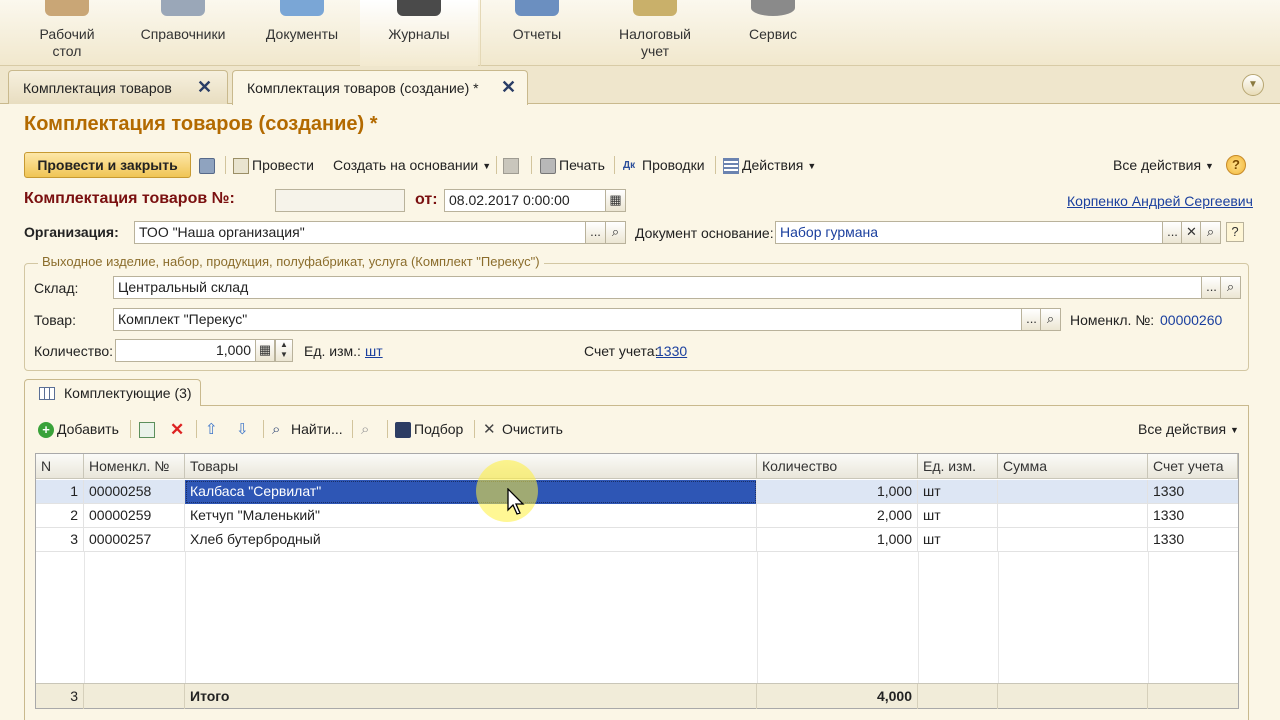 The width and height of the screenshot is (1280, 720). I want to click on column-header-goods: Товары, so click(471, 466).